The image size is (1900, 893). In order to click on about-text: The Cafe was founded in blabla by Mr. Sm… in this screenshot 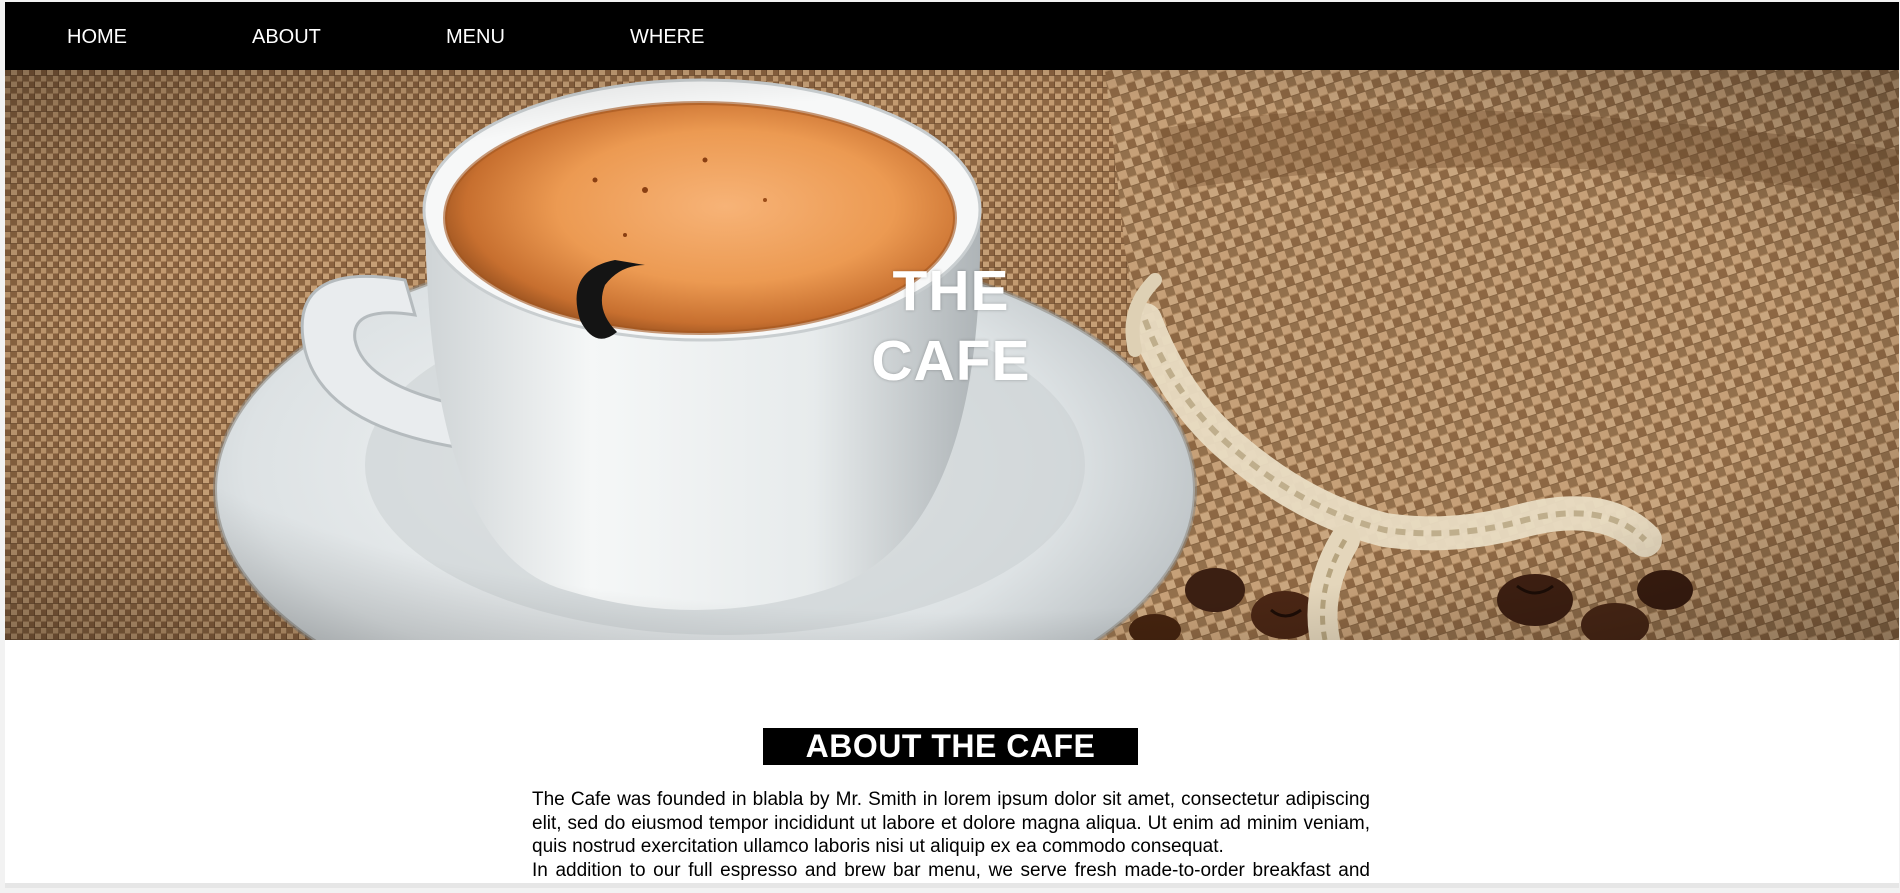, I will do `click(951, 838)`.